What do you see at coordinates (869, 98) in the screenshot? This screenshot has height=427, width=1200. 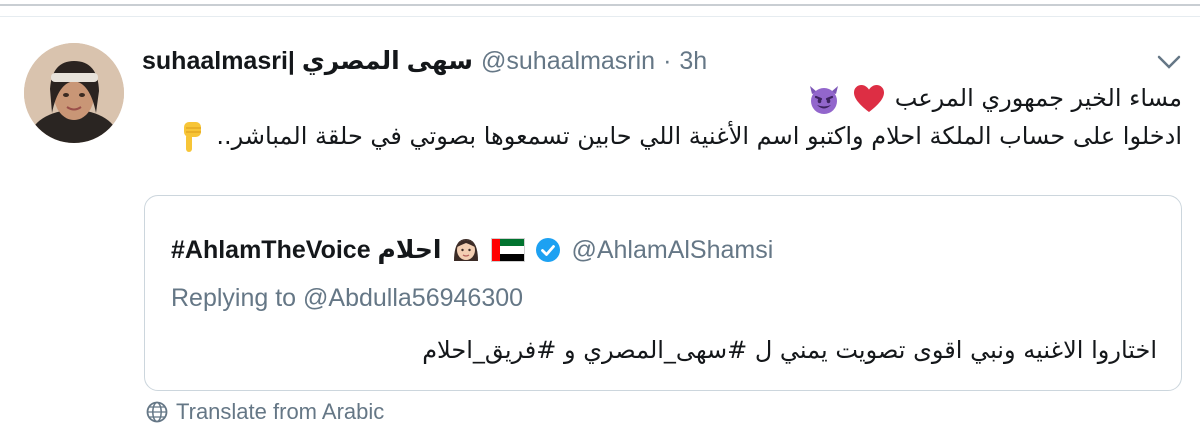 I see `heart-icon` at bounding box center [869, 98].